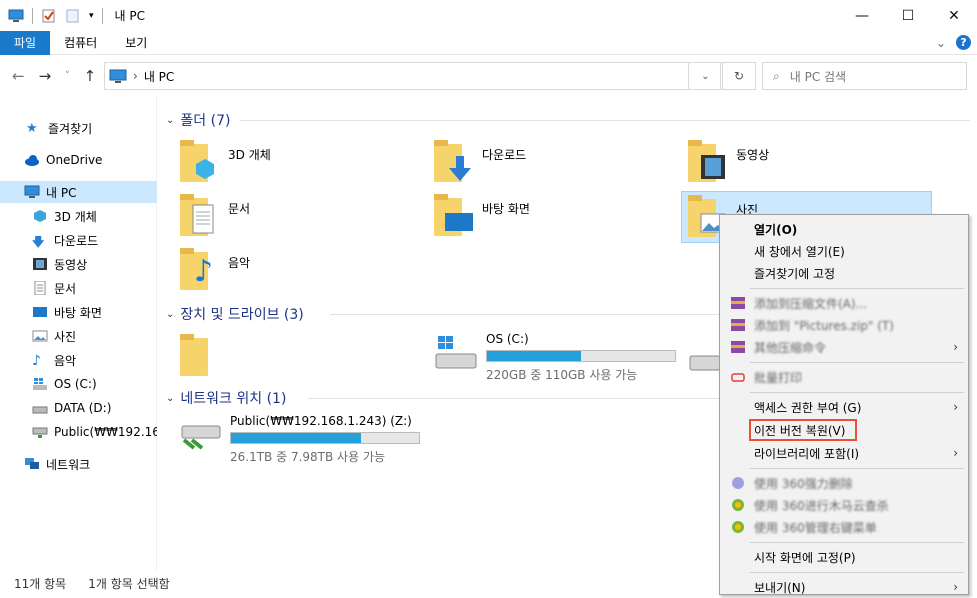  What do you see at coordinates (90, 76) in the screenshot?
I see `up-icon: ↑` at bounding box center [90, 76].